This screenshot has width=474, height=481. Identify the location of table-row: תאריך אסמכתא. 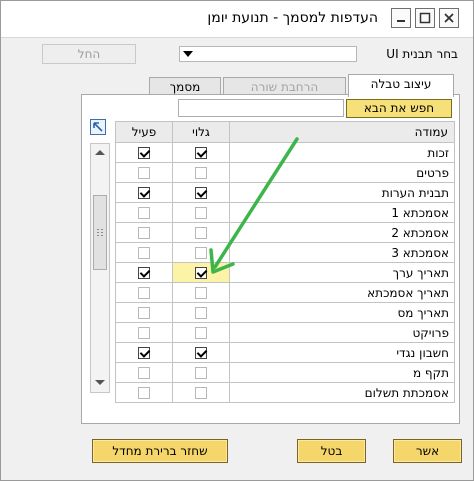
(285, 292).